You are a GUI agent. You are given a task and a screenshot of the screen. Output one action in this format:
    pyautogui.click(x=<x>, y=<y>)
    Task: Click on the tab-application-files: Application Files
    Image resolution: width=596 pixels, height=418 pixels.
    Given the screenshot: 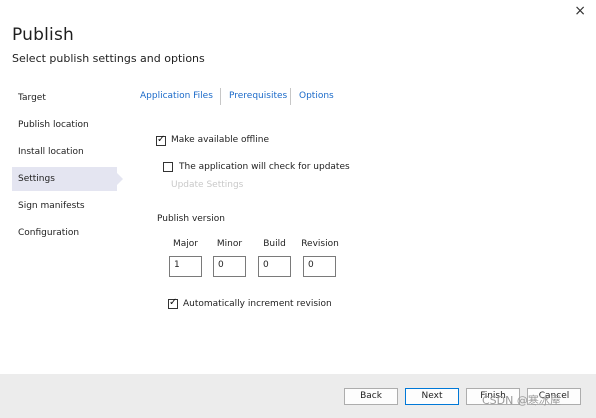 What is the action you would take?
    pyautogui.click(x=176, y=96)
    